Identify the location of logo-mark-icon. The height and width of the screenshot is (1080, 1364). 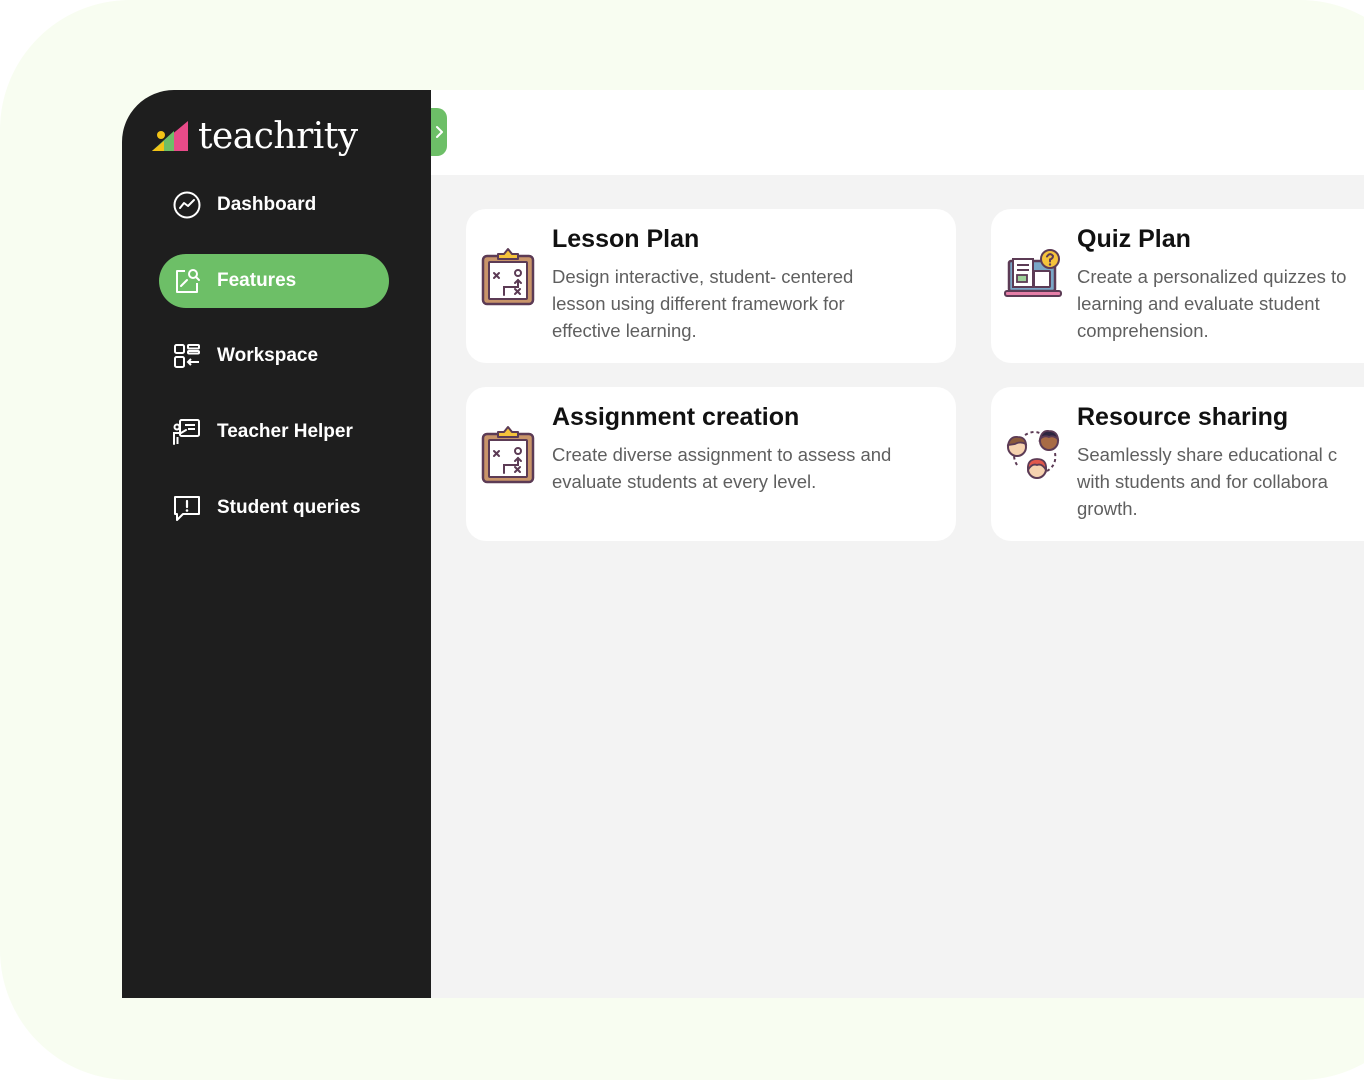
(170, 135).